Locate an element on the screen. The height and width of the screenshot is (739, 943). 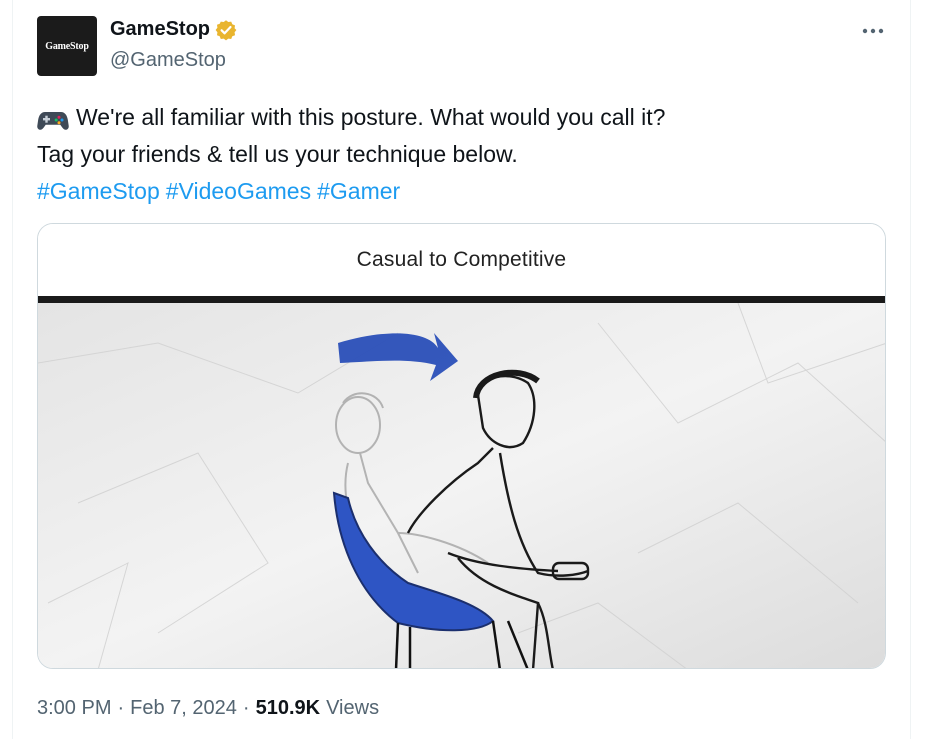
hashtag-gamer: #Gamer is located at coordinates (358, 191).